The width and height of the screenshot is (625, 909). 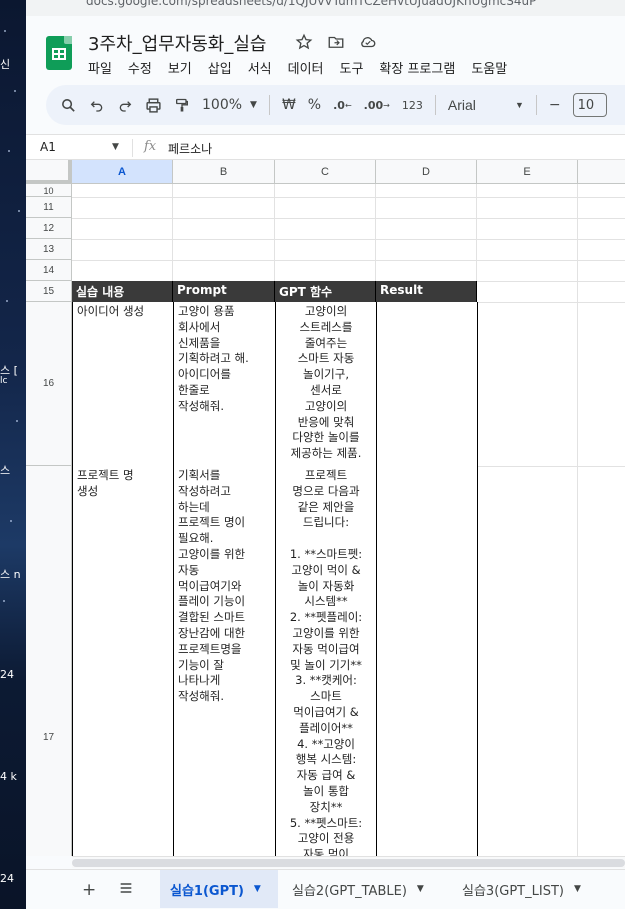 What do you see at coordinates (13, 454) in the screenshot?
I see `desktop-background: 신 스 [ lc 스 스 n 24 4 k 24` at bounding box center [13, 454].